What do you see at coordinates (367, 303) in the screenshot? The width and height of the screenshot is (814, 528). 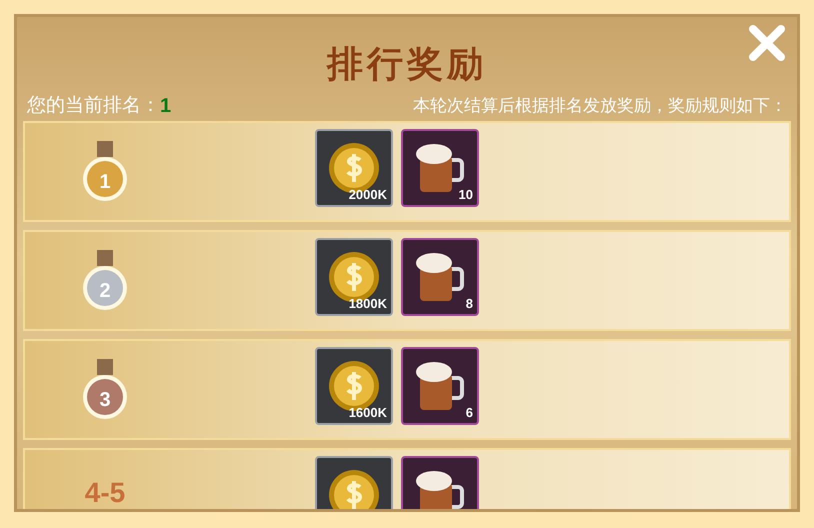 I see `reward-amount: 1800K` at bounding box center [367, 303].